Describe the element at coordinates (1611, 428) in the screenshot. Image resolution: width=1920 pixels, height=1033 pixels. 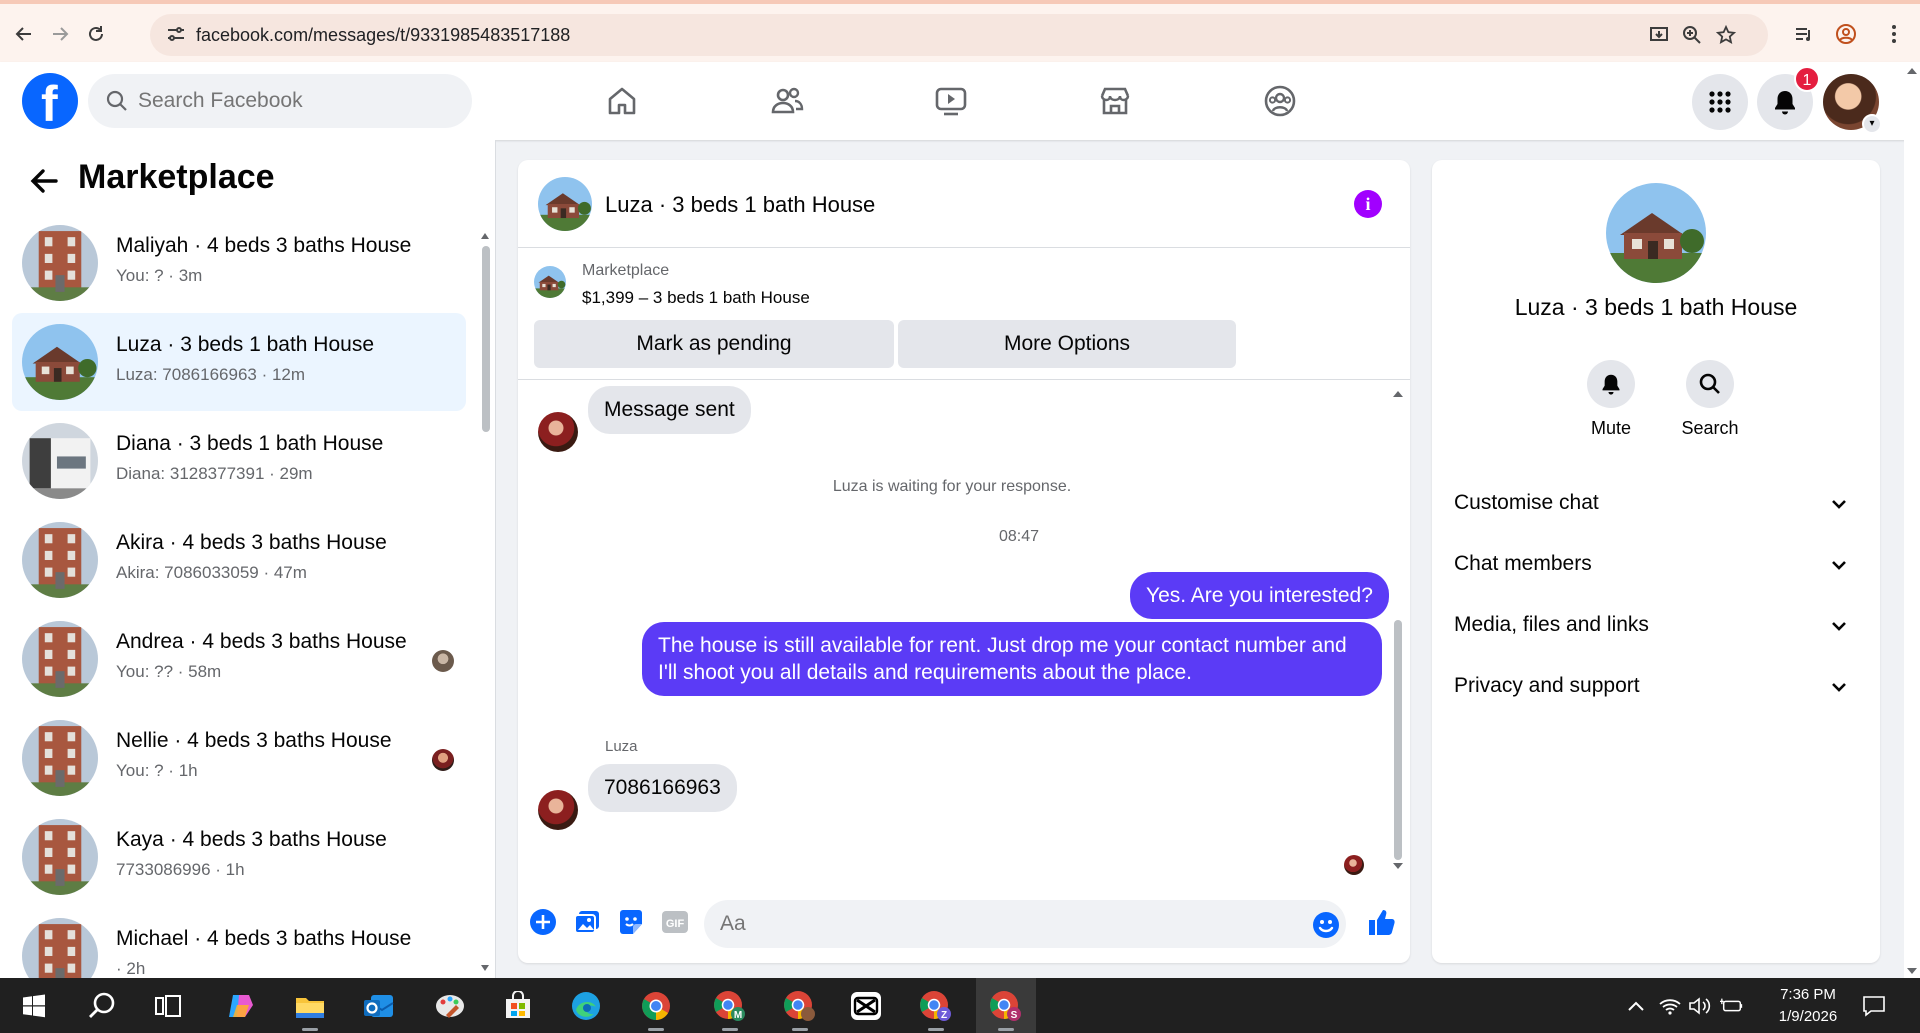
I see `mute-label: Mute` at that location.